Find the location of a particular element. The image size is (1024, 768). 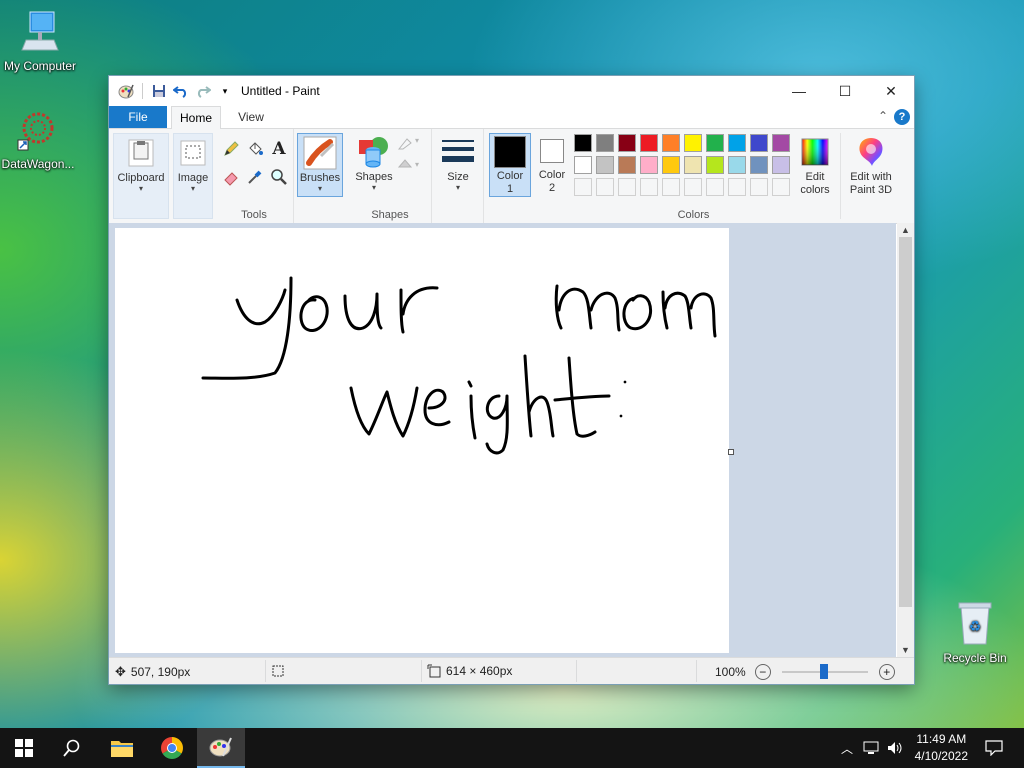

shapes-button: Shapes ▾ is located at coordinates (374, 162).